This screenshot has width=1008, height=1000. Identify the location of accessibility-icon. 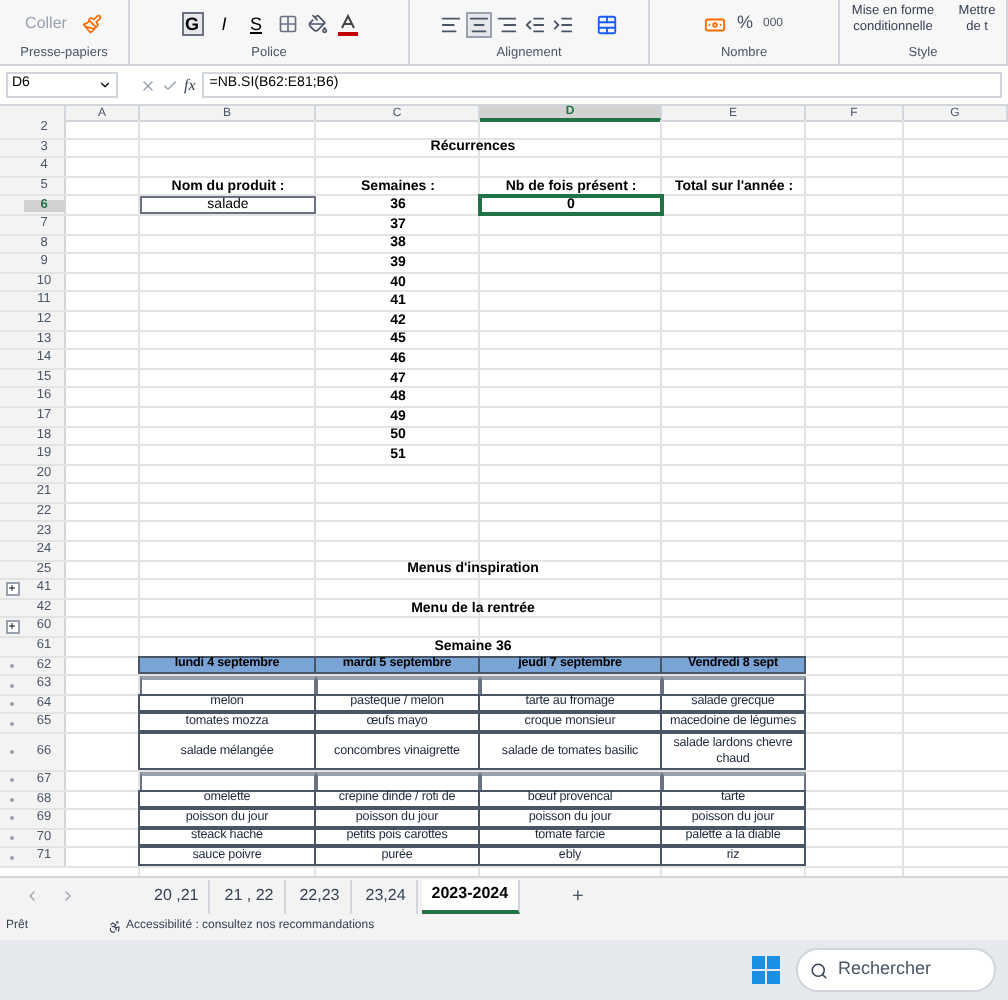
(115, 927).